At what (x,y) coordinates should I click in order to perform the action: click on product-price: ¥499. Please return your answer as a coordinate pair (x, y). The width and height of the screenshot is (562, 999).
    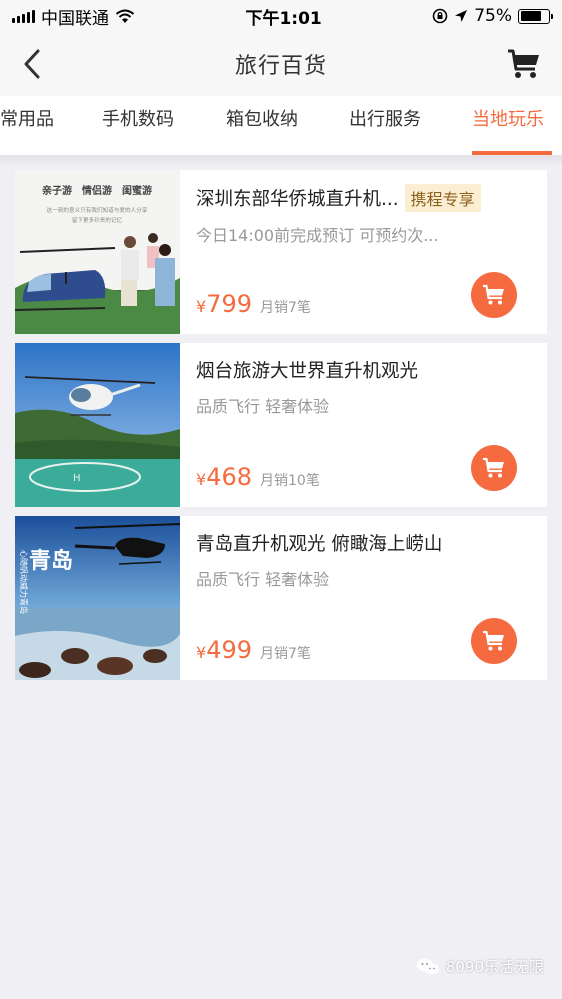
    Looking at the image, I should click on (224, 650).